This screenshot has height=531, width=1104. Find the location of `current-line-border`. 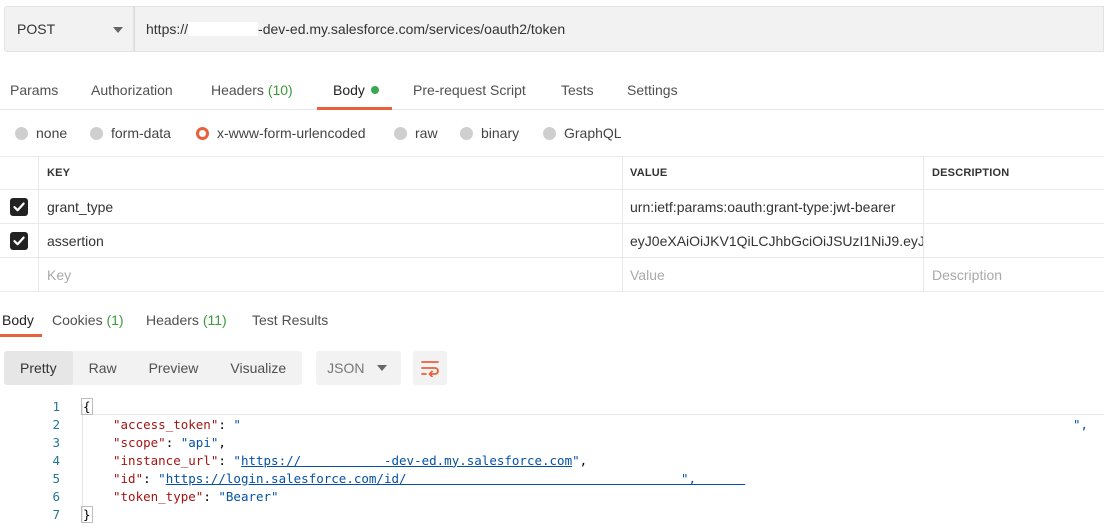

current-line-border is located at coordinates (593, 414).